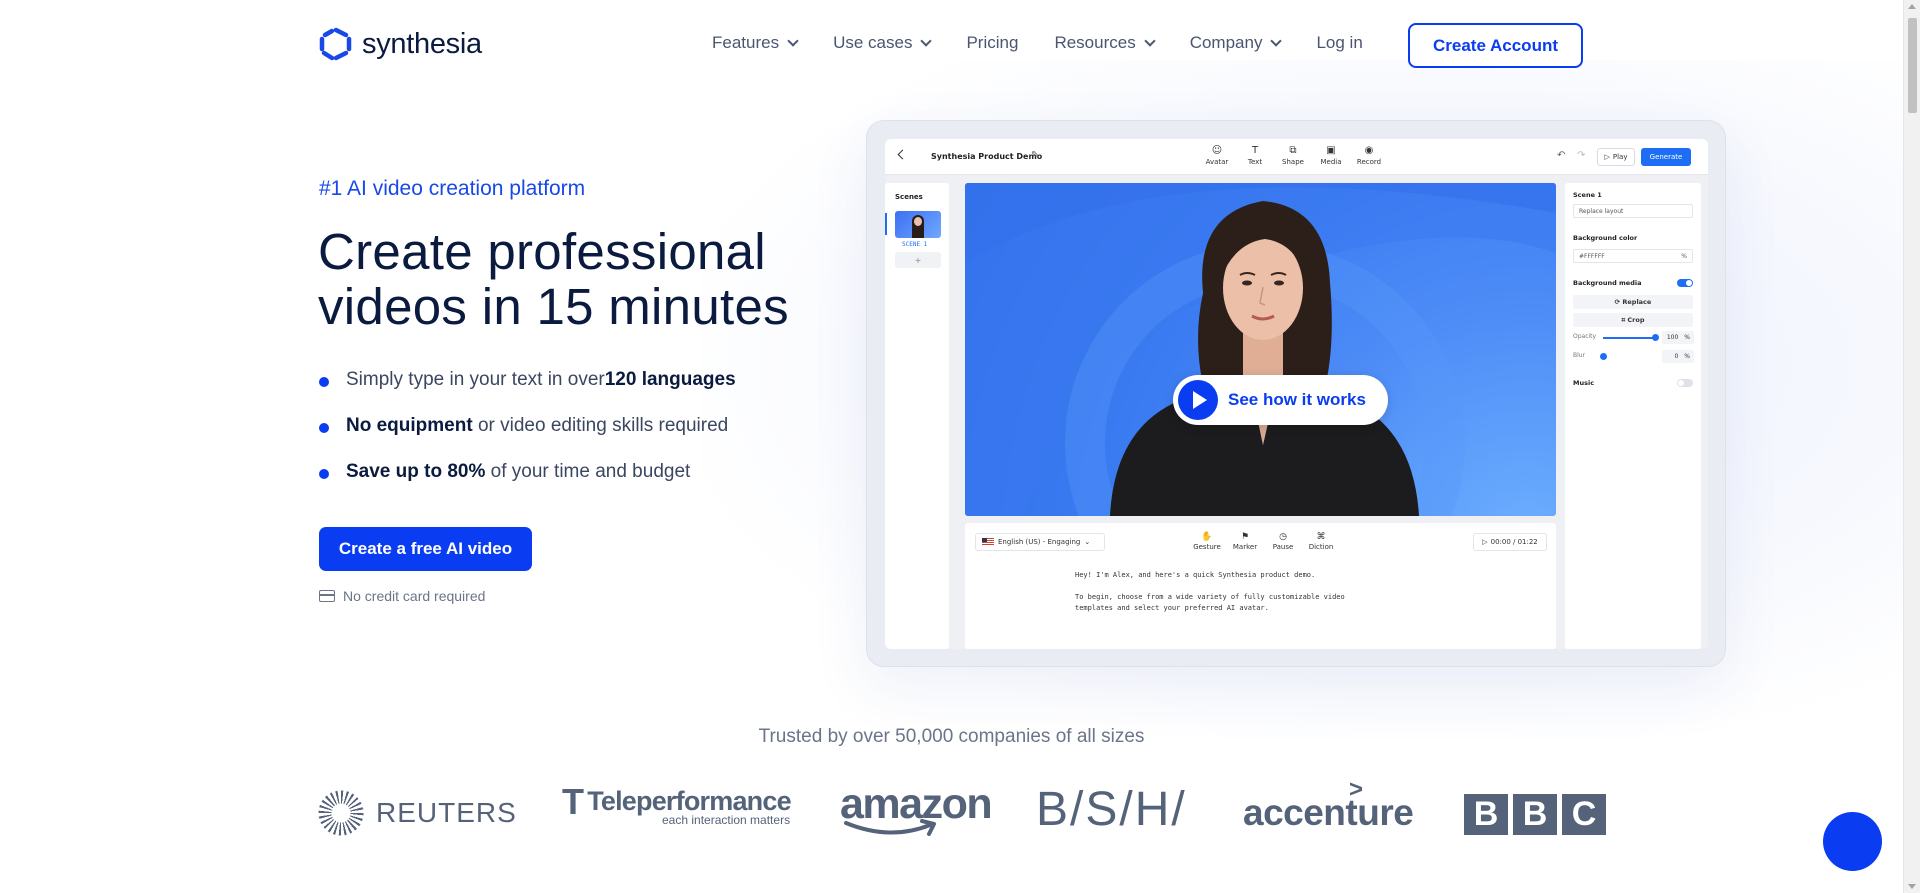  Describe the element at coordinates (1592, 256) in the screenshot. I see `bg-color-value: #FFFFFF` at that location.